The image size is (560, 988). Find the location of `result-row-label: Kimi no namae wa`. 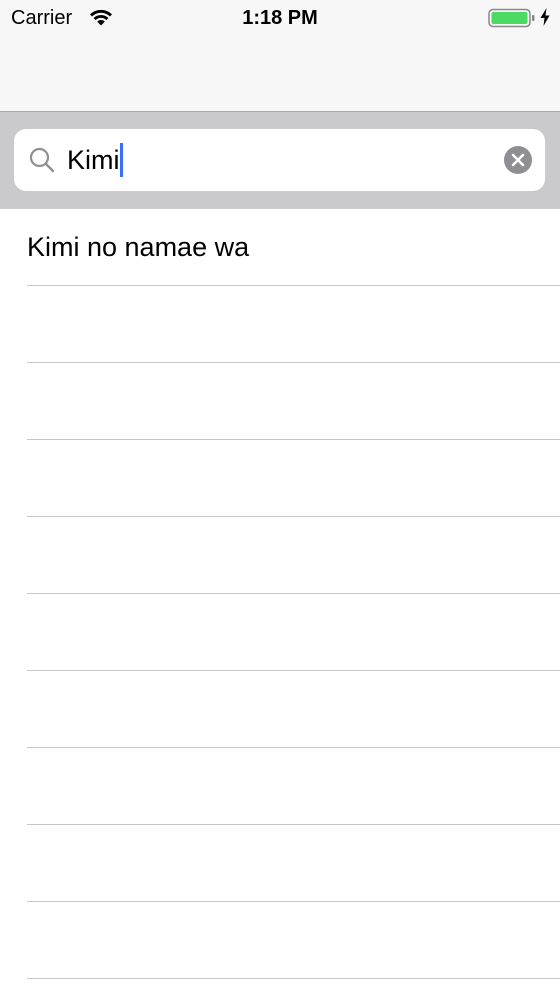

result-row-label: Kimi no namae wa is located at coordinates (138, 247).